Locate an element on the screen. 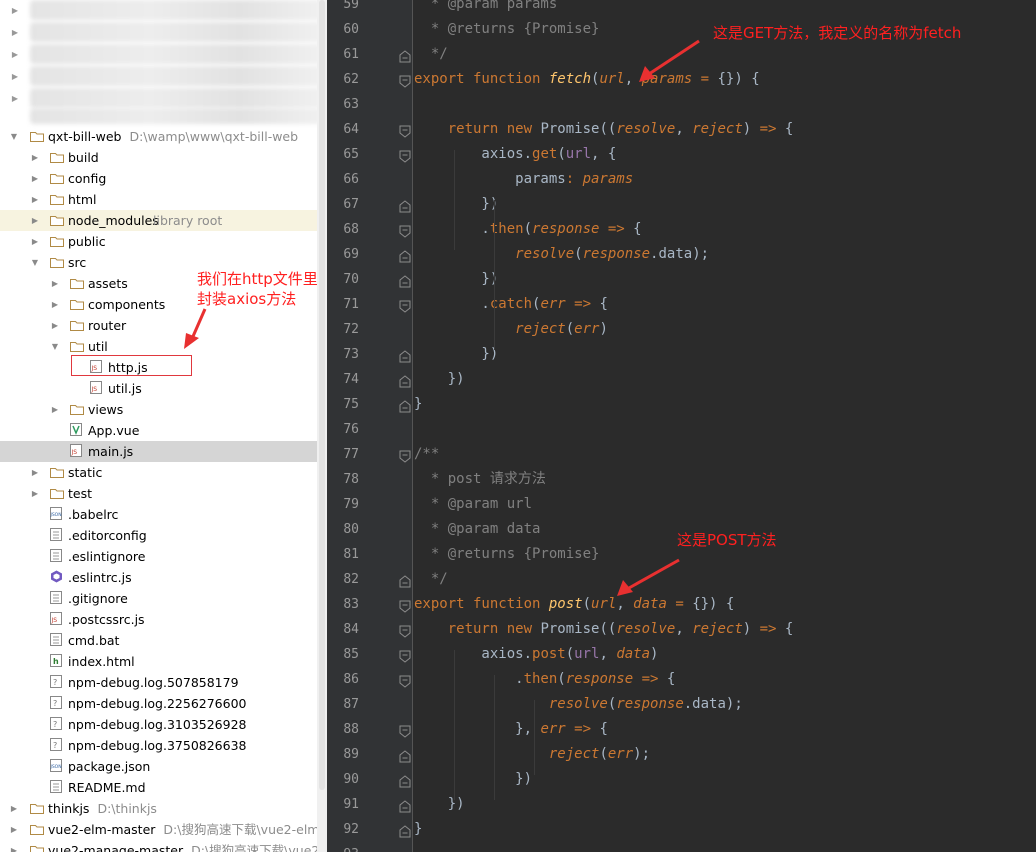  tree-item-test: ▶ test is located at coordinates (158, 493).